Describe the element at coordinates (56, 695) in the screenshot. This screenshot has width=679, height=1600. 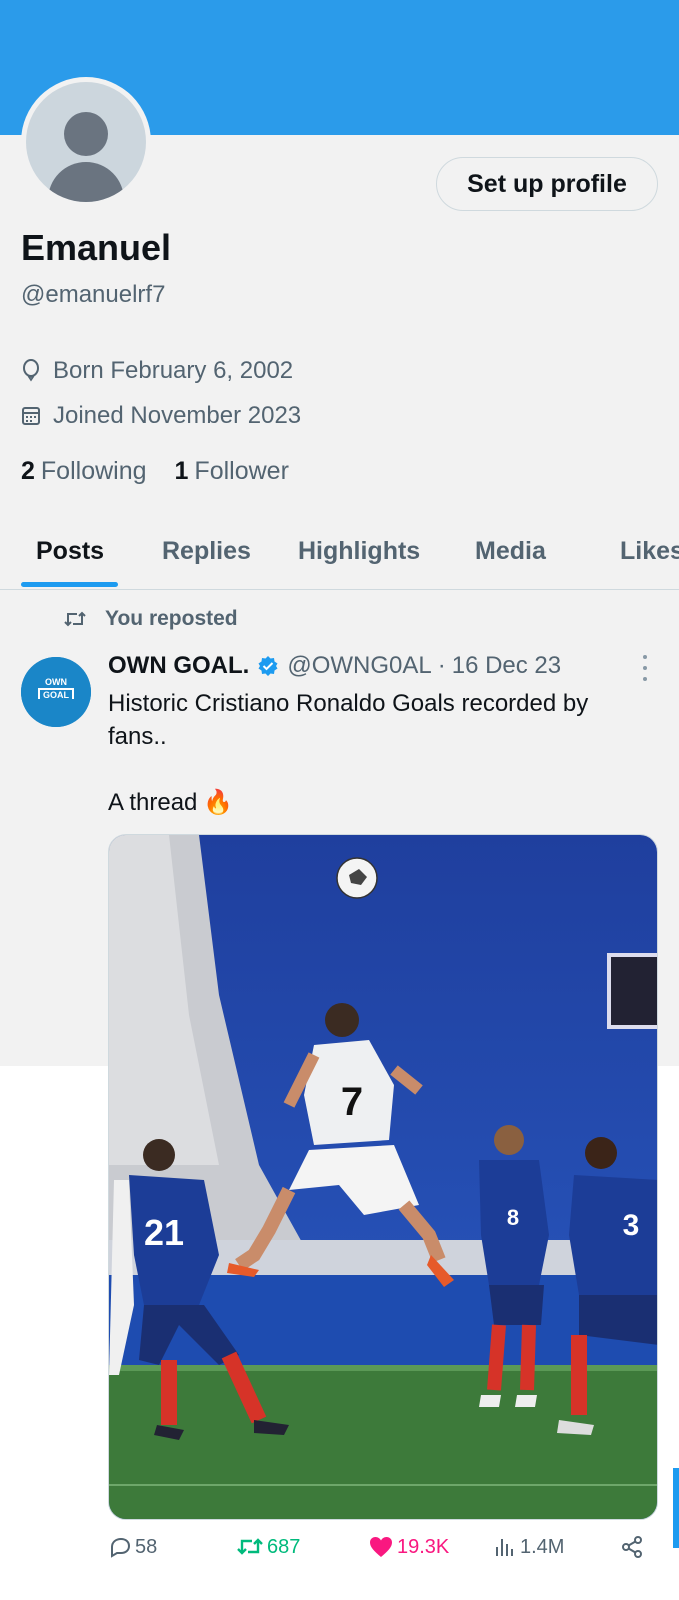
I see `logo-text-bottom: GOAL` at that location.